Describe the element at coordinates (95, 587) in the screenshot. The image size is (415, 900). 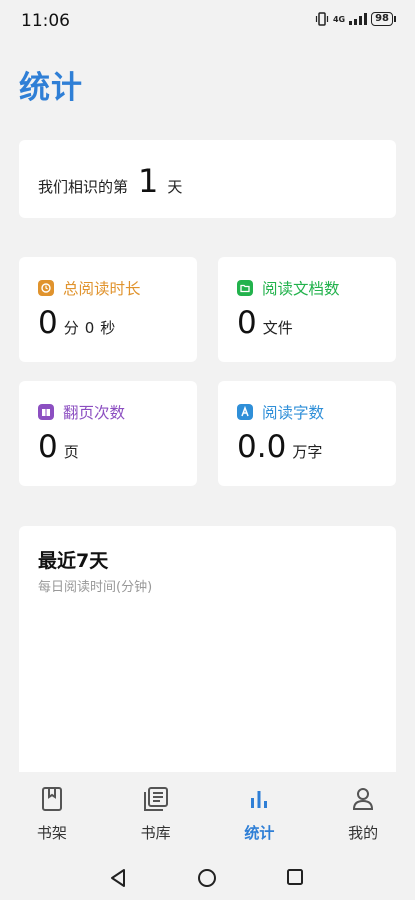
I see `recent-subtitle: 每日阅读时间(分钟)` at that location.